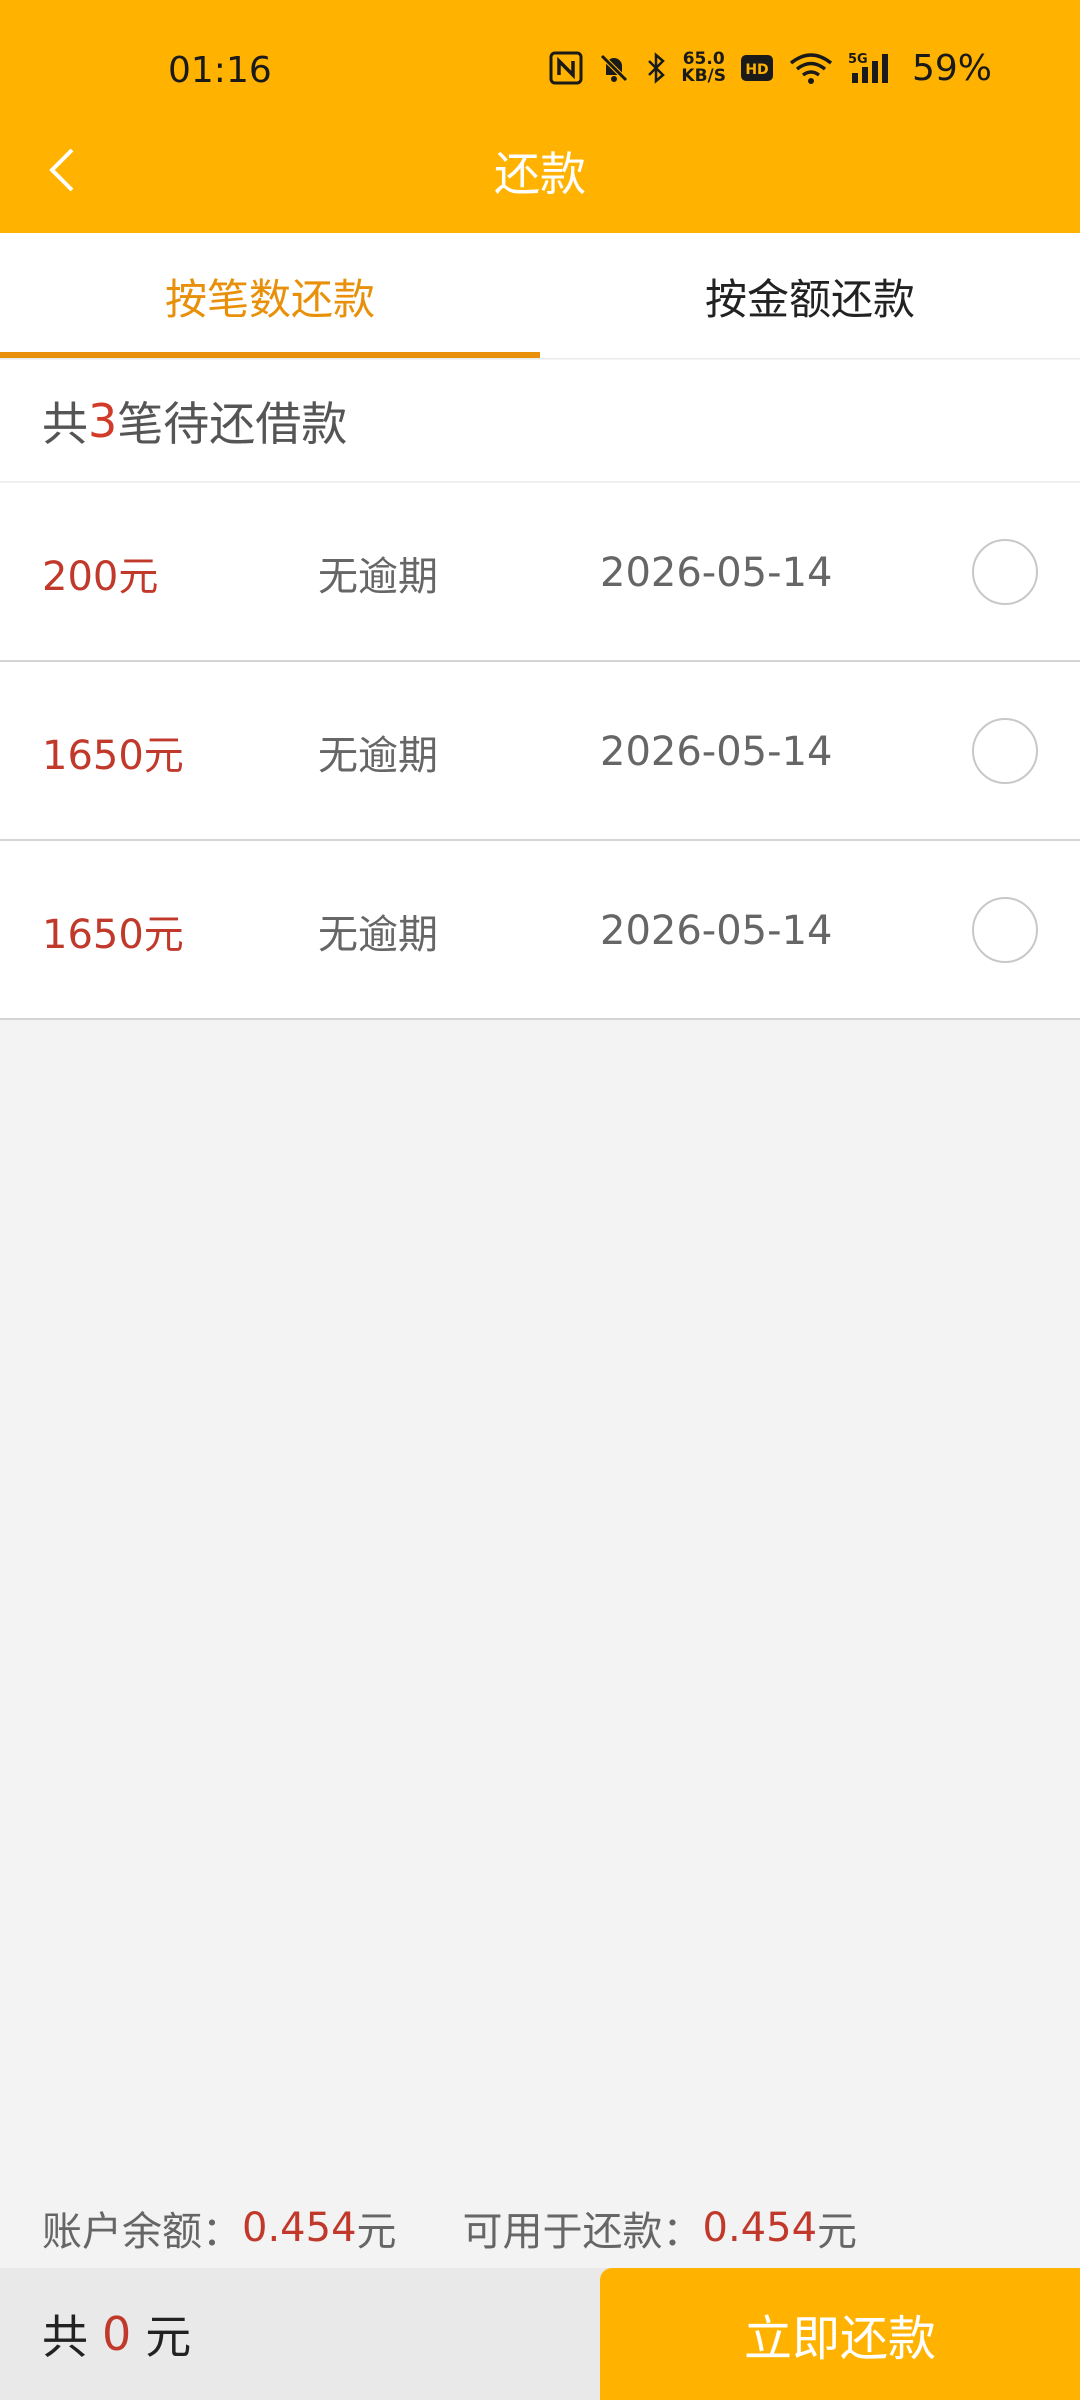  I want to click on svg-text: HD, so click(756, 70).